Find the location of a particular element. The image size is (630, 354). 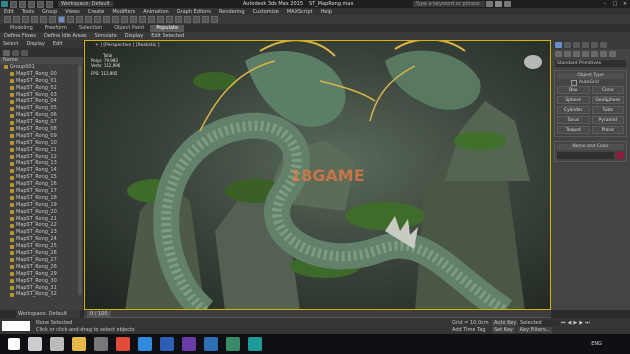

material-editor-icon is located at coordinates (187, 19).